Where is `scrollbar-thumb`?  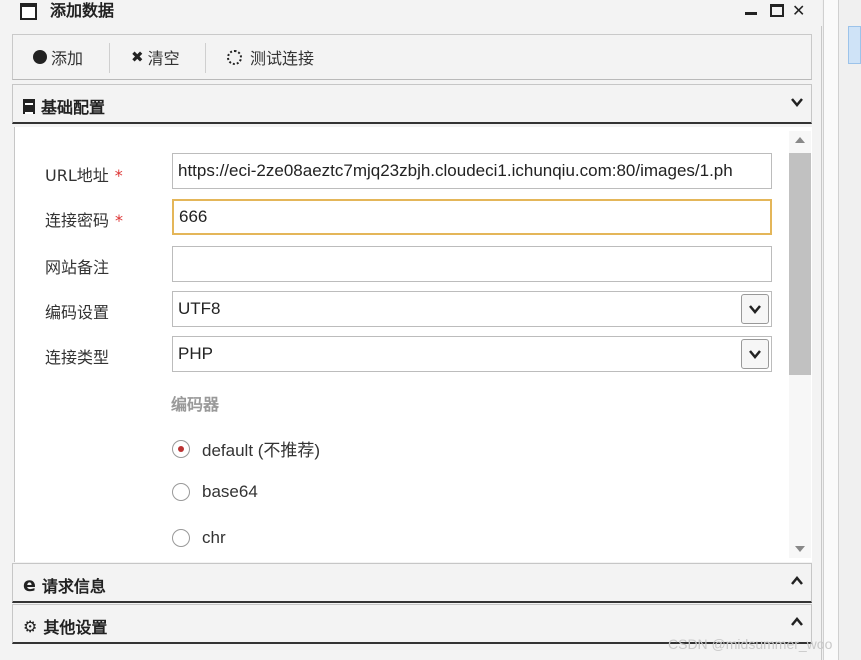
scrollbar-thumb is located at coordinates (800, 264).